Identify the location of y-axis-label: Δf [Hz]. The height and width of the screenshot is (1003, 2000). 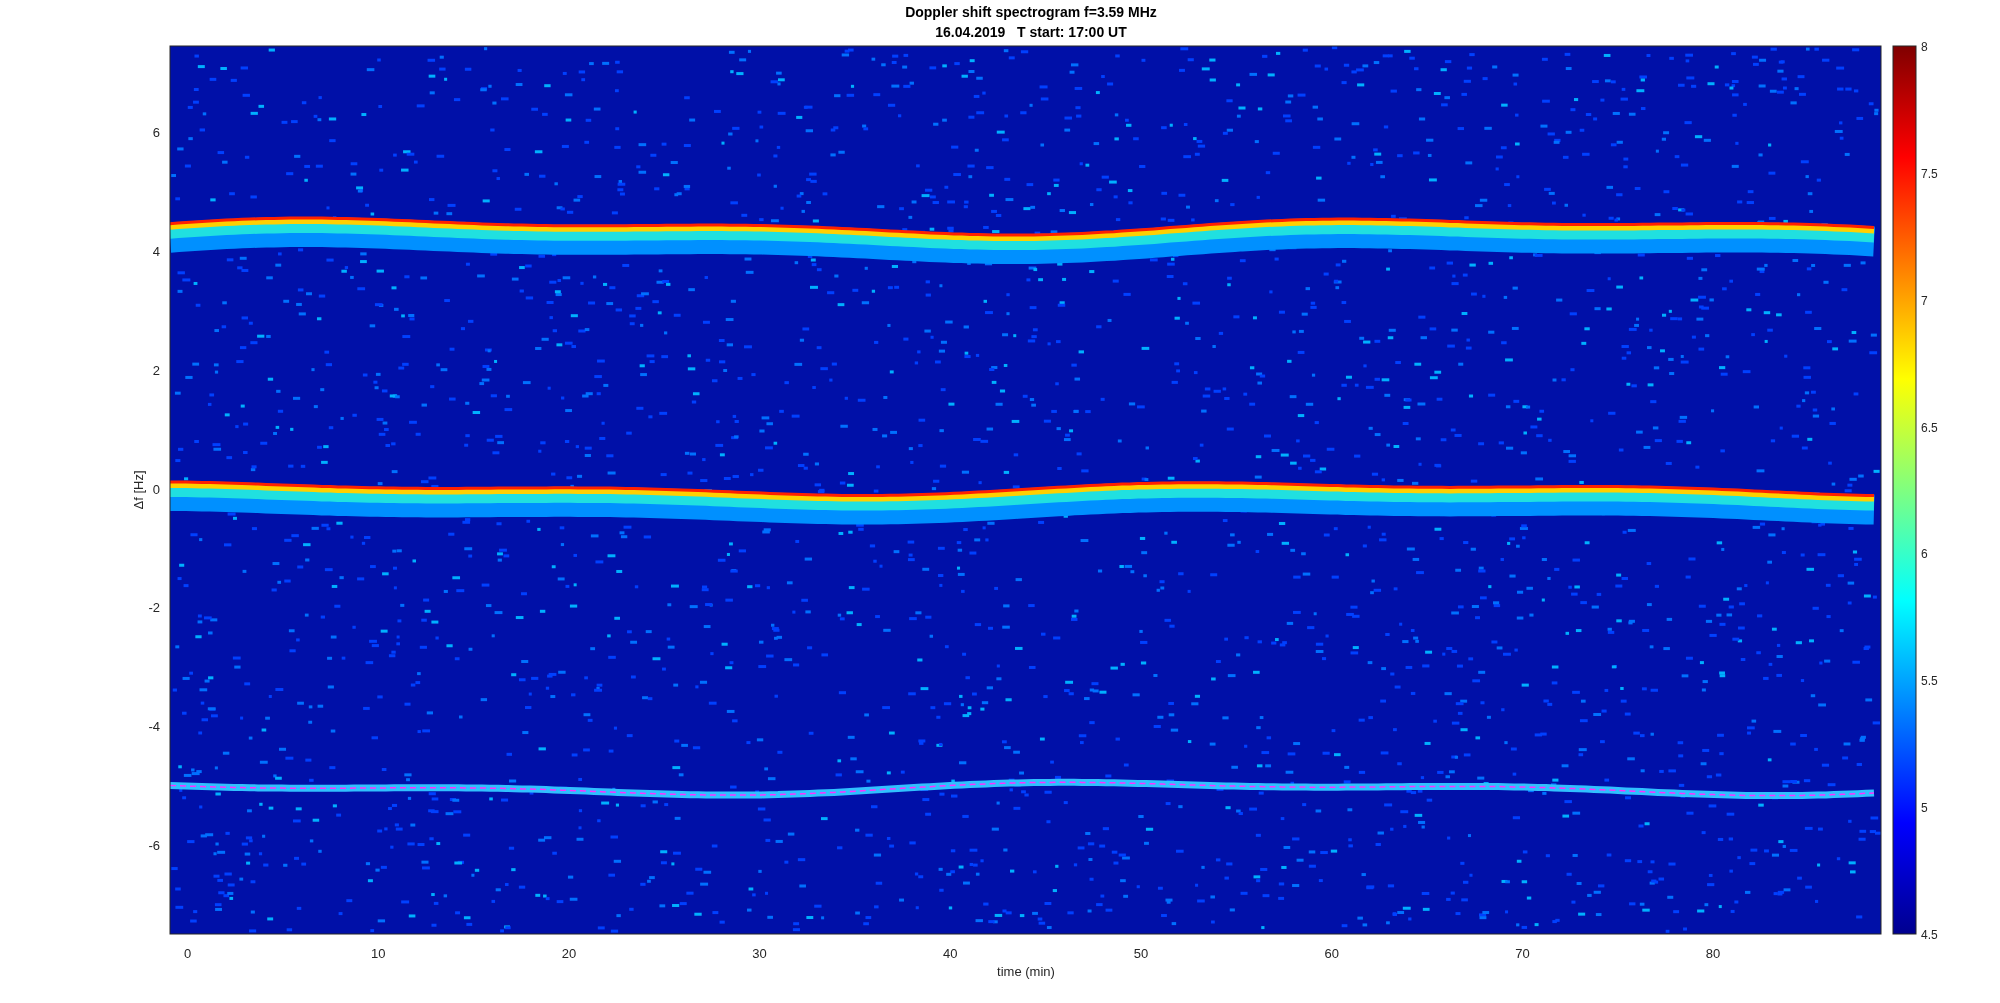
(138, 490).